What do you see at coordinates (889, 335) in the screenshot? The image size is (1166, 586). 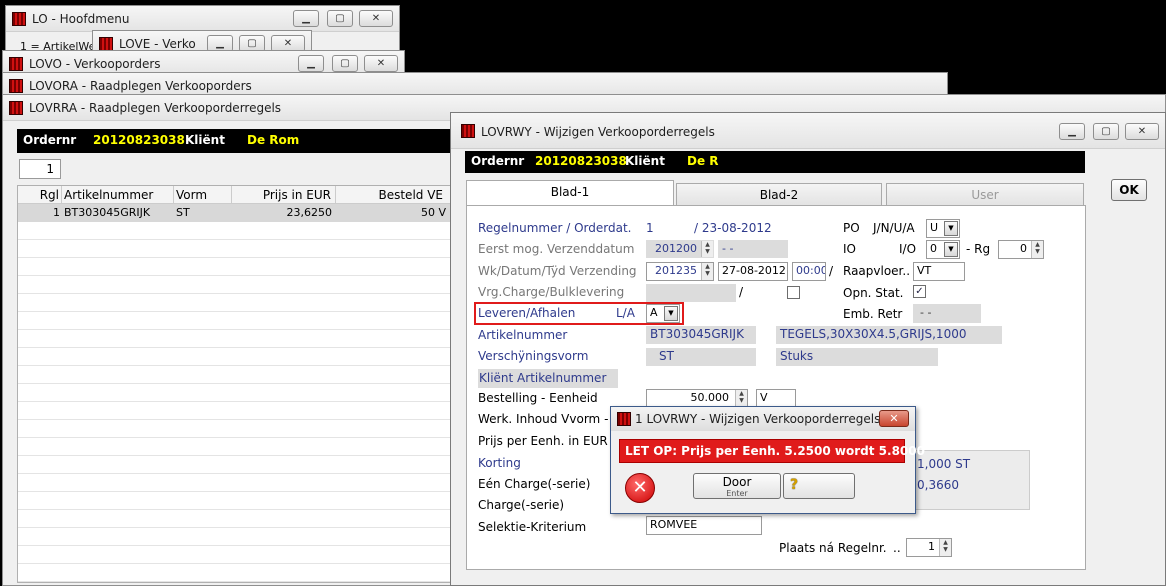 I see `artikel-description: TEGELS,30X30X4.5,GRIJS,1000` at bounding box center [889, 335].